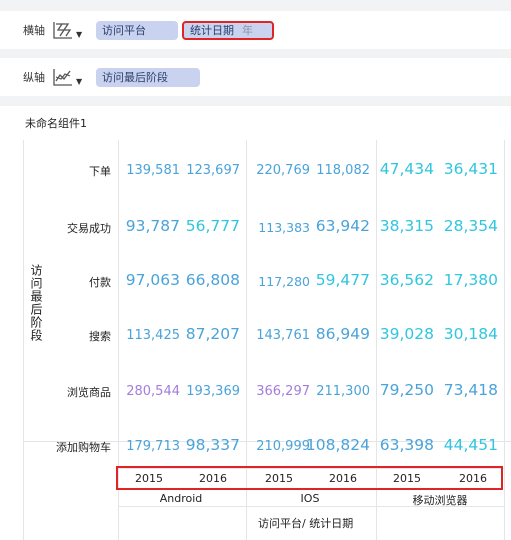 This screenshot has width=511, height=540. Describe the element at coordinates (283, 170) in the screenshot. I see `table-cell: 220,769` at that location.